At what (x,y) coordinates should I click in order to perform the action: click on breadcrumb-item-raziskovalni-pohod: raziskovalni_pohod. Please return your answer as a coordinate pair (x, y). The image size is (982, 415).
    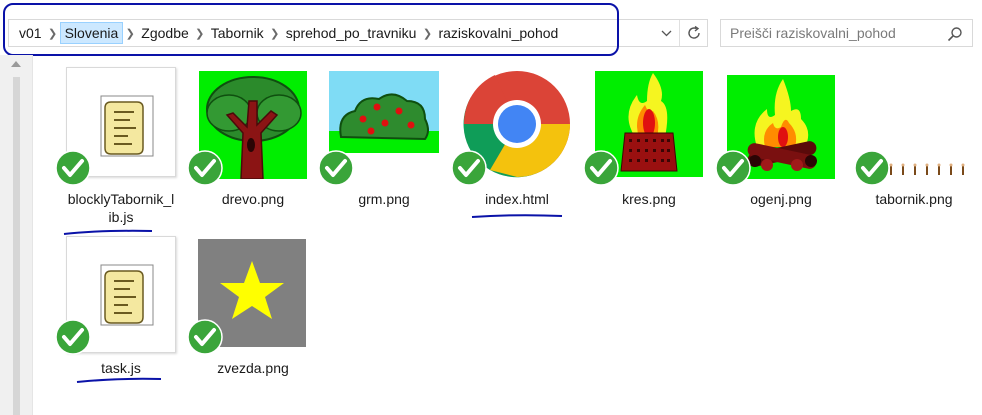
    Looking at the image, I should click on (498, 33).